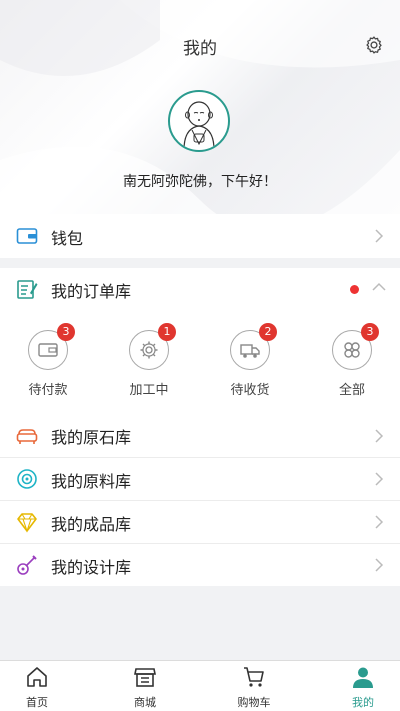 This screenshot has height=711, width=400. I want to click on guitar-icon, so click(27, 565).